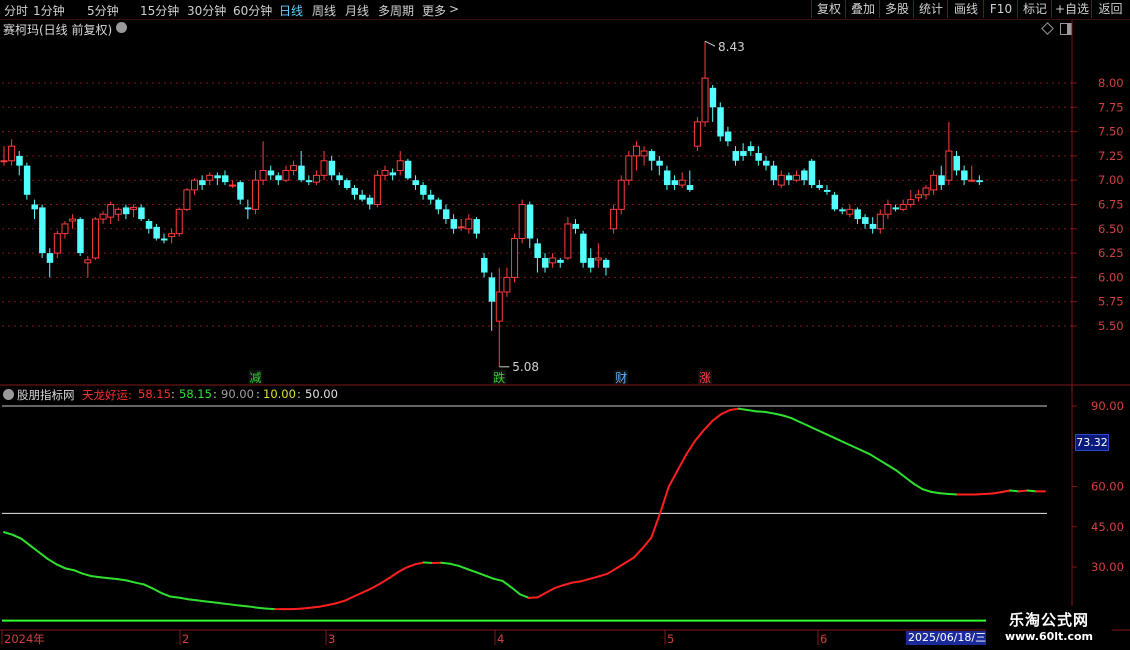 Image resolution: width=1130 pixels, height=650 pixels. Describe the element at coordinates (331, 639) in the screenshot. I see `date-tick-label: 3` at that location.